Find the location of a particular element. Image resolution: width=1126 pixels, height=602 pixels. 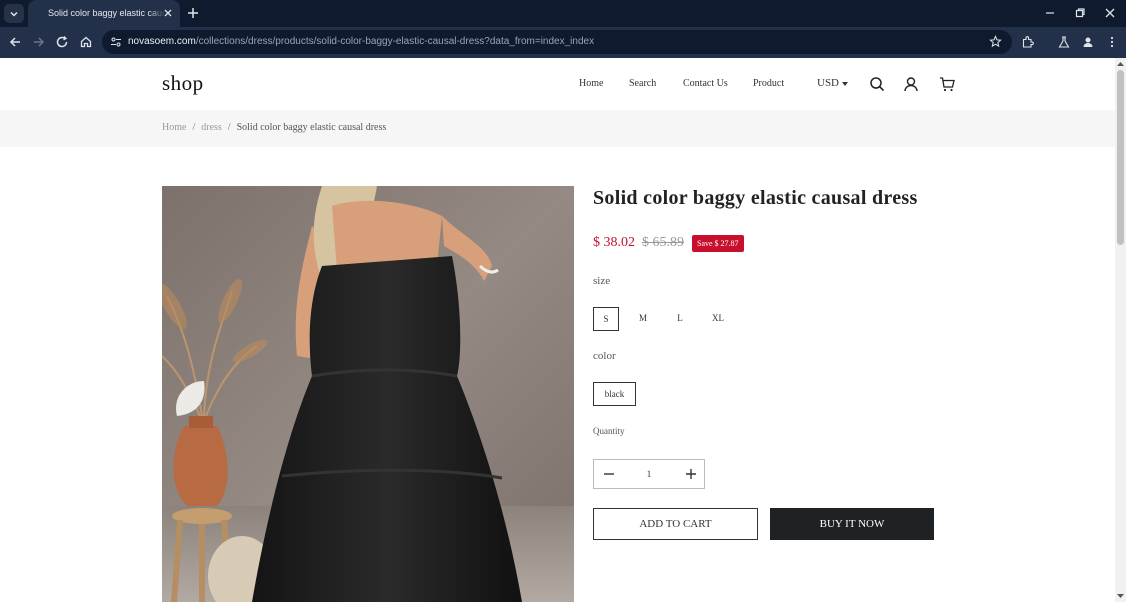

plus-icon is located at coordinates (691, 474).